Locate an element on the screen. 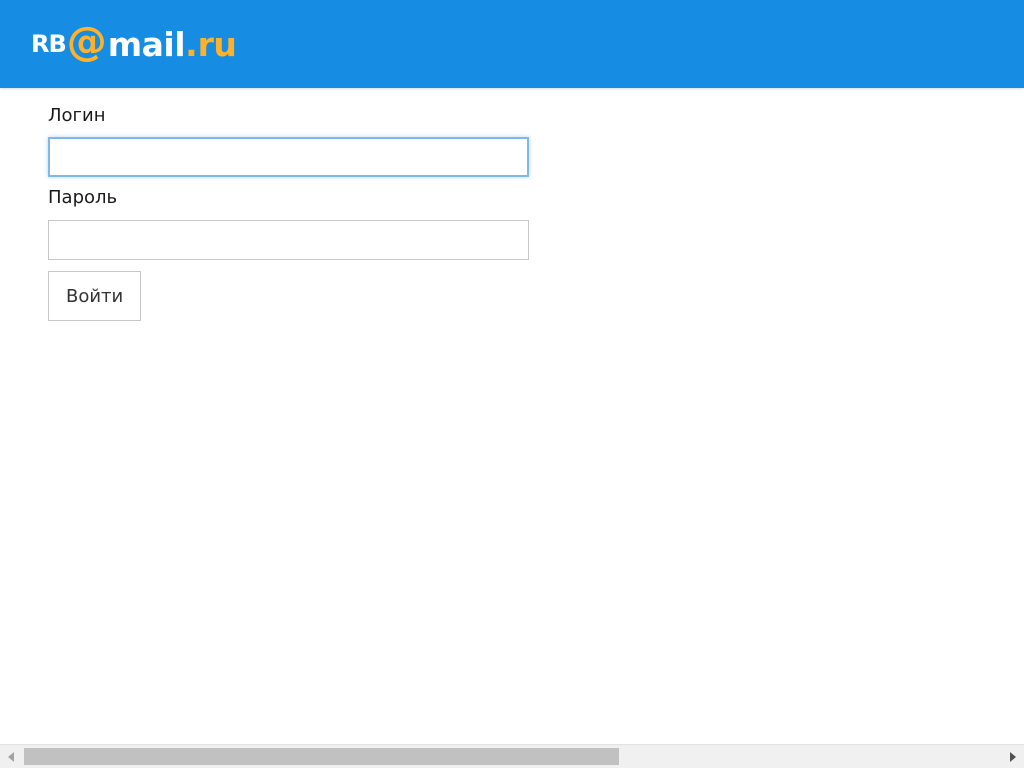  login-input is located at coordinates (288, 157).